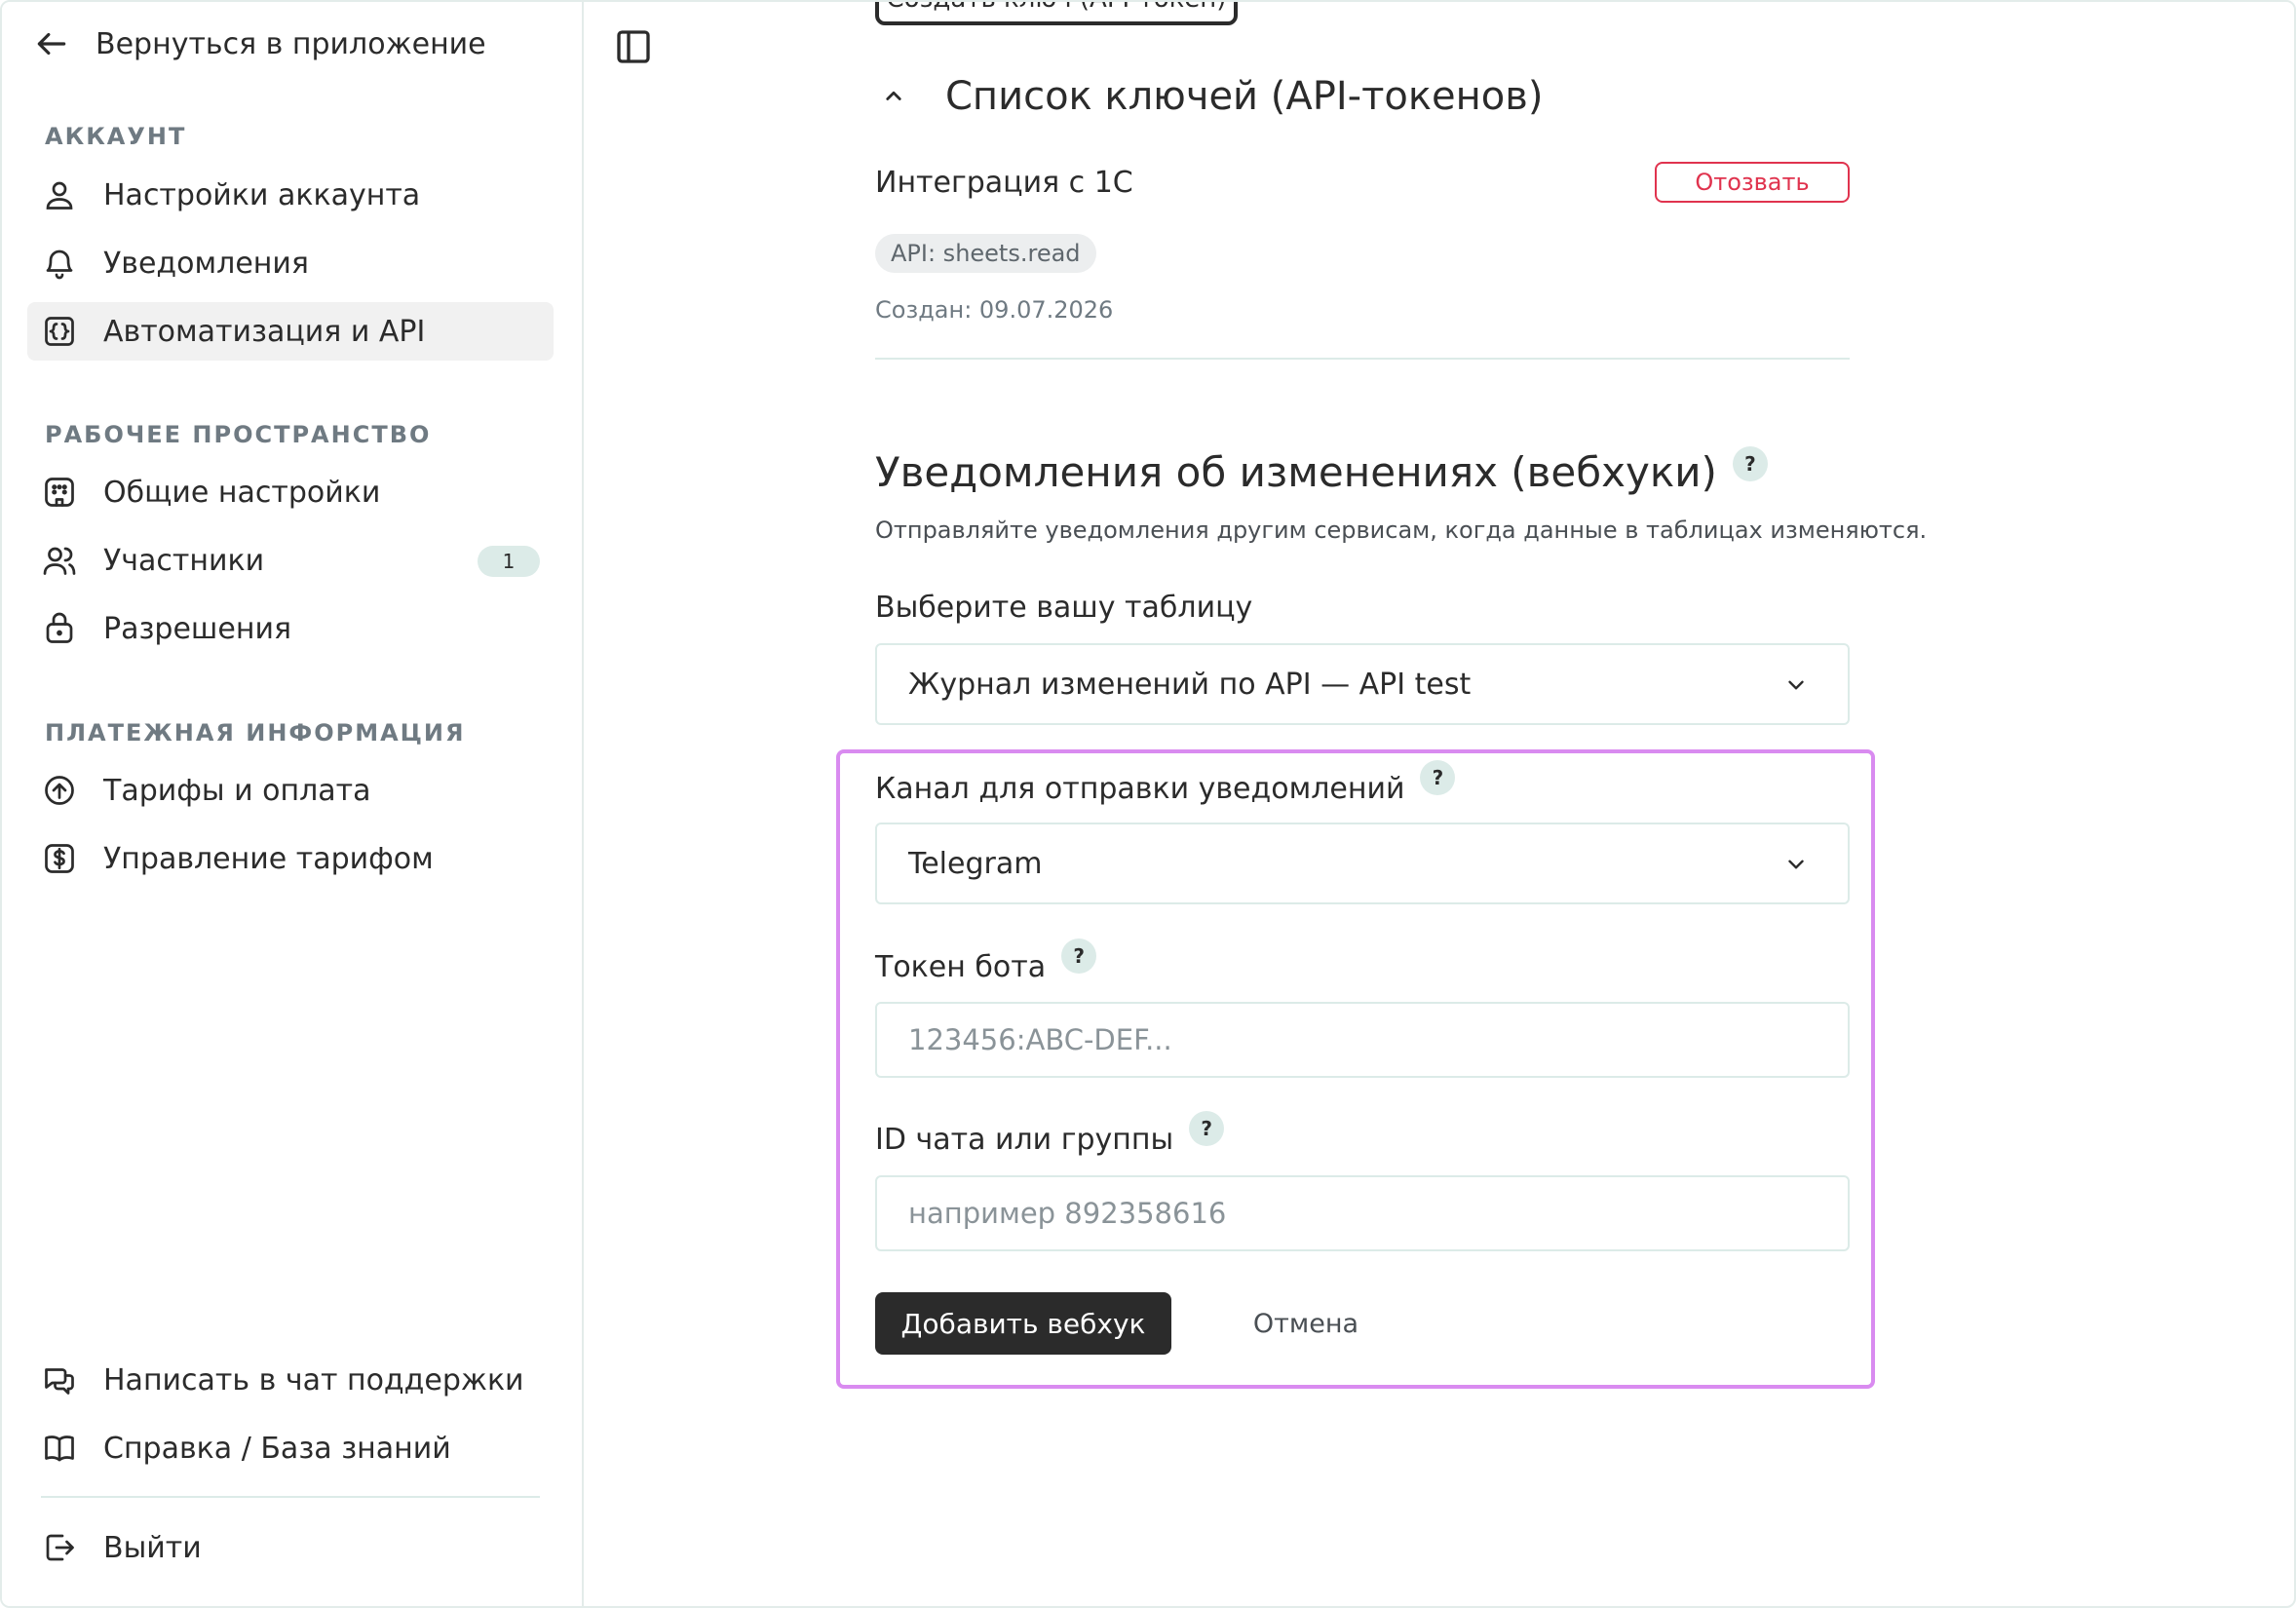 The image size is (2296, 1608). Describe the element at coordinates (290, 560) in the screenshot. I see `sidebar-item-members: Участники 1` at that location.